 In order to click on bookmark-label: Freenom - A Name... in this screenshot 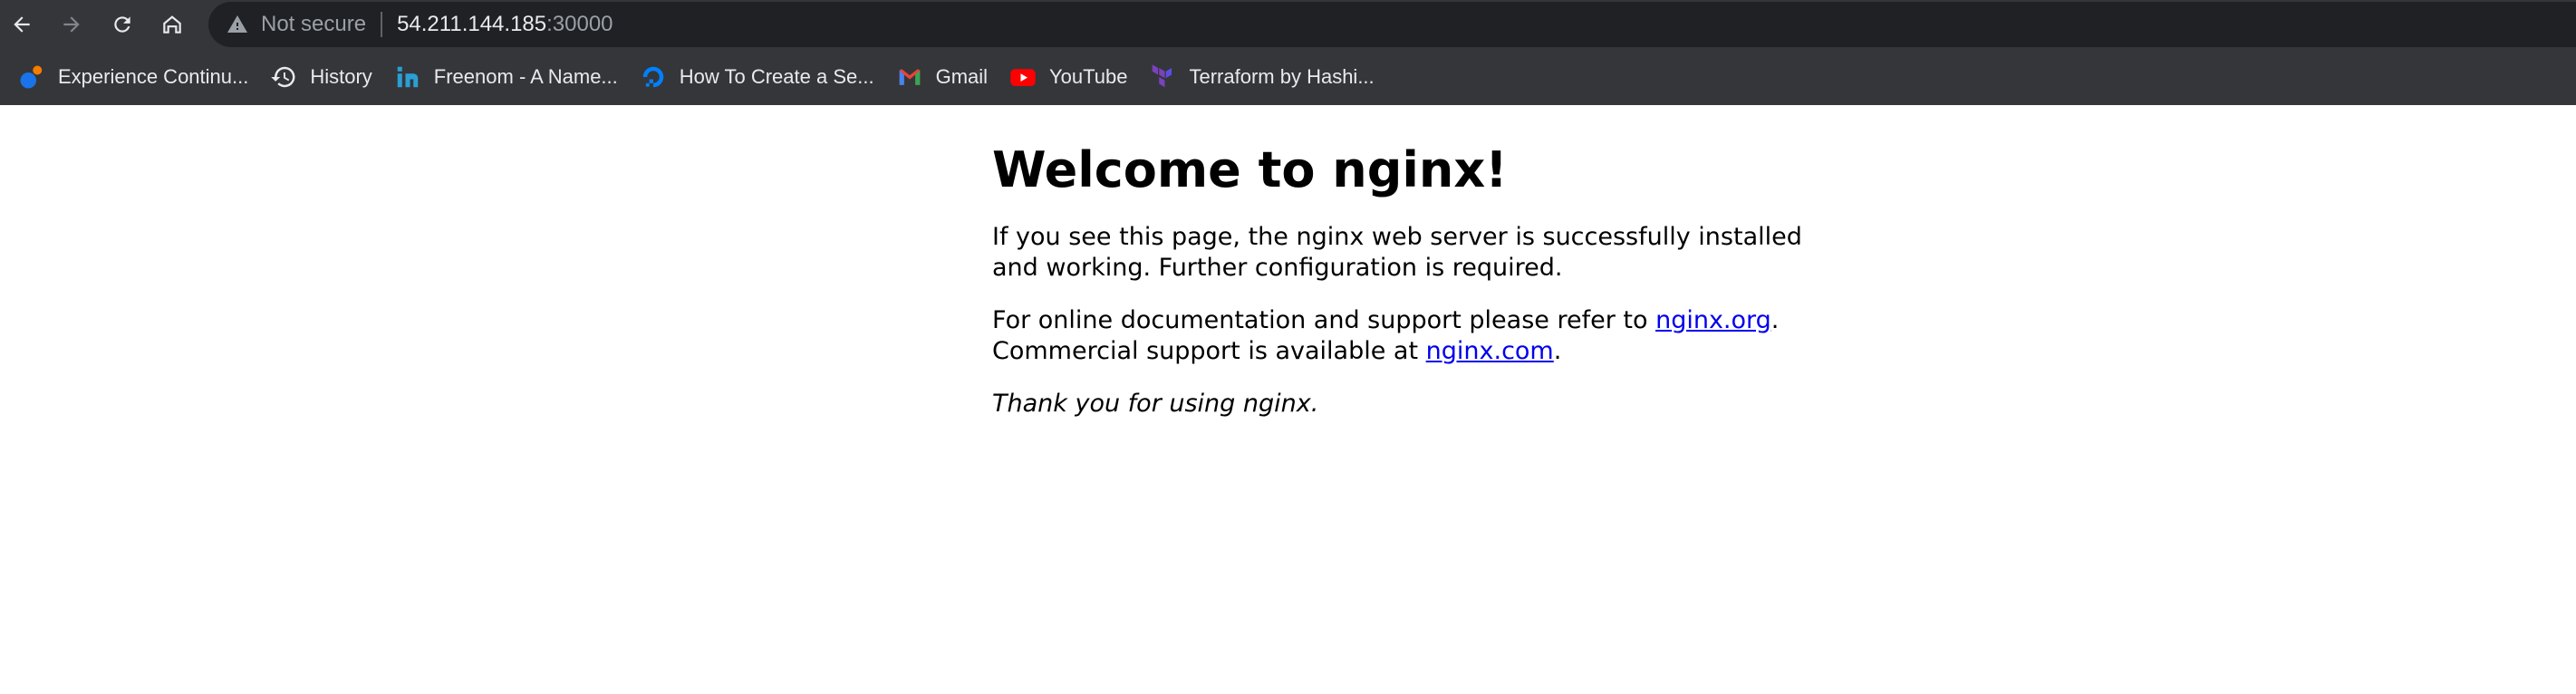, I will do `click(525, 76)`.